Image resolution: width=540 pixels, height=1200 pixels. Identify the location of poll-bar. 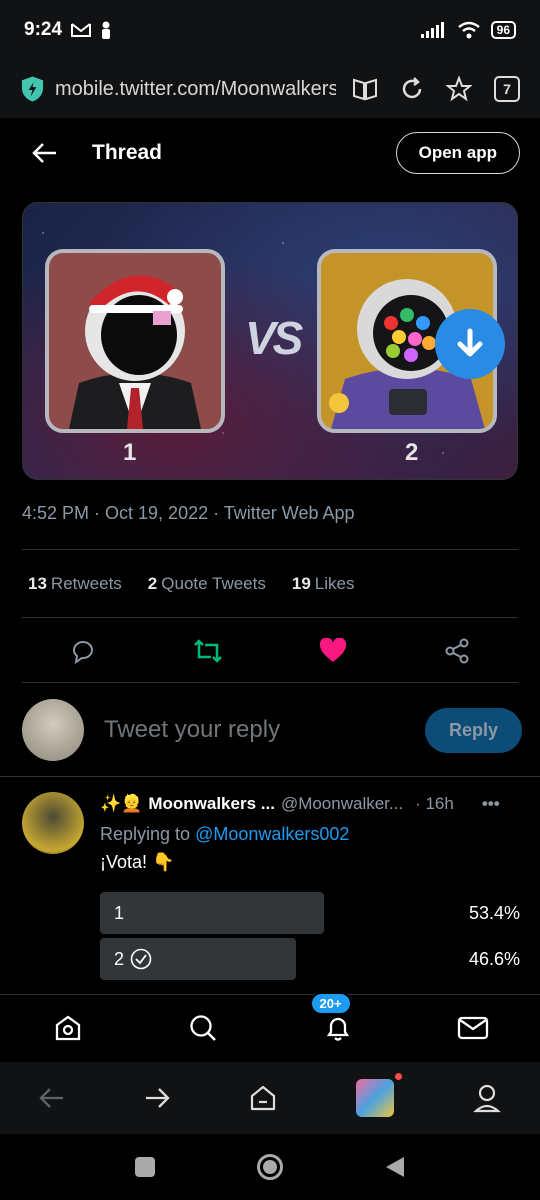
(212, 913).